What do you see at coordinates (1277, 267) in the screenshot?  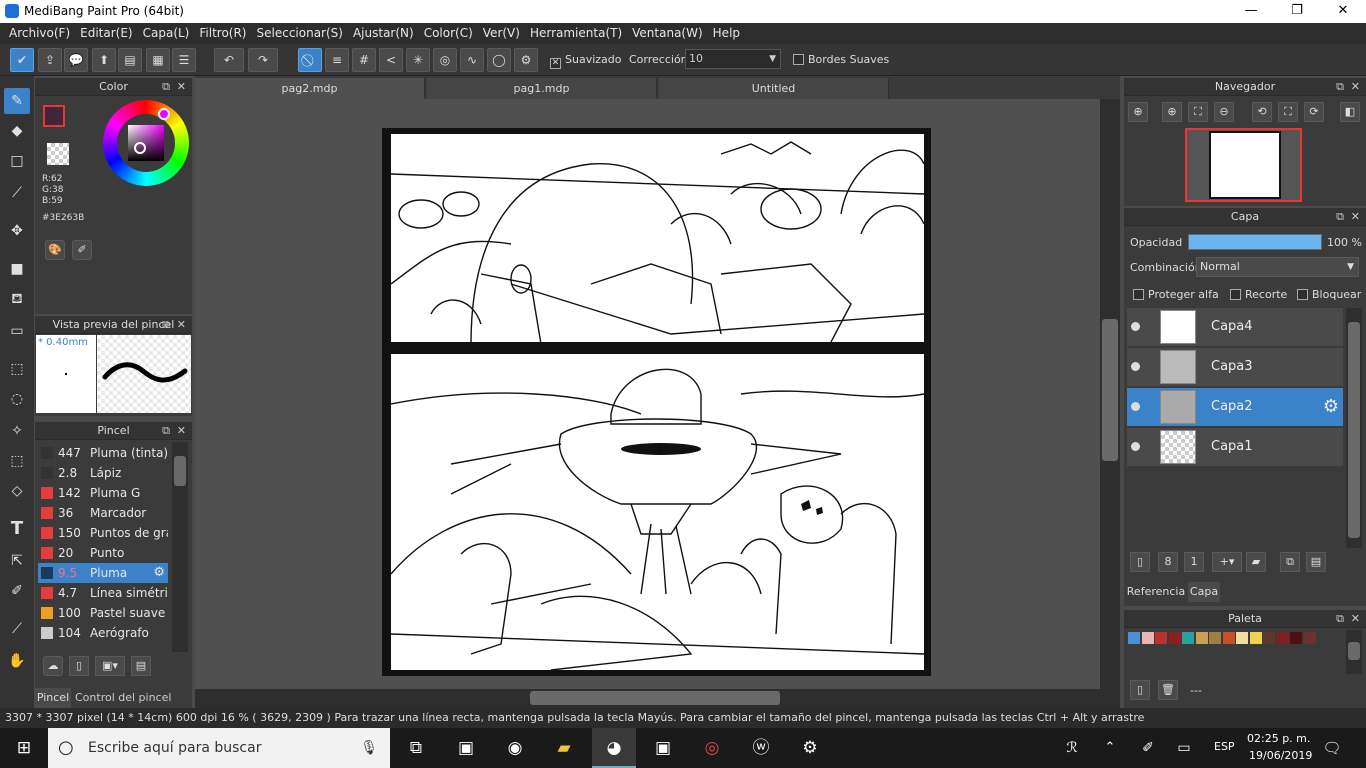 I see `blend-mode-select: Normal ▼` at bounding box center [1277, 267].